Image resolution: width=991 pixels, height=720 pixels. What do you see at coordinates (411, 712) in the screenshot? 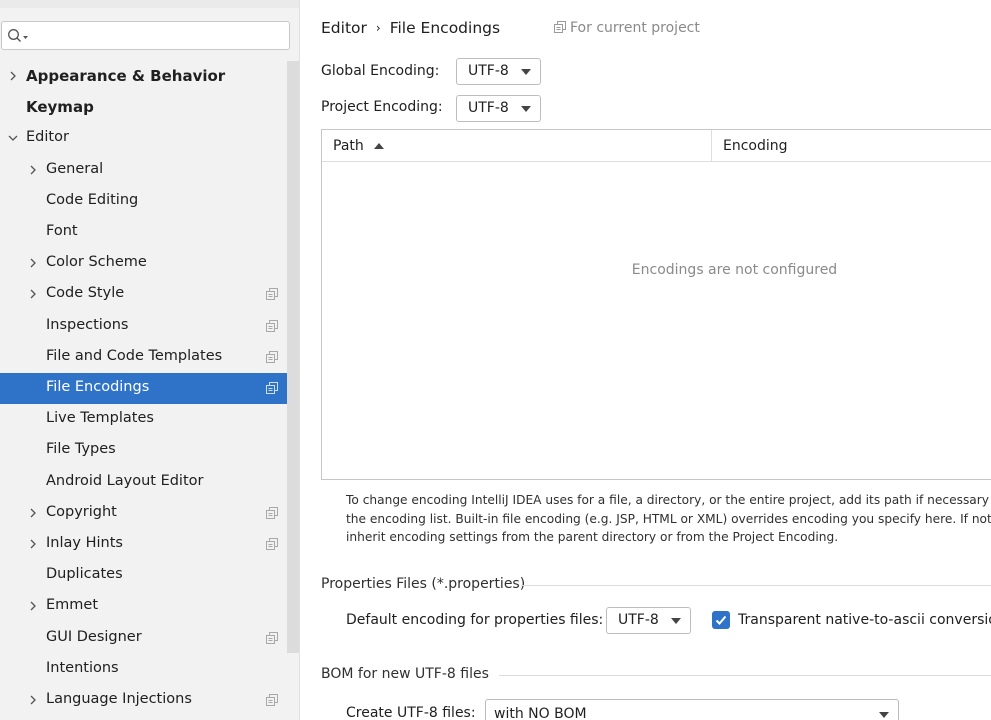
I see `create-utf8-files-label: Create UTF-8 files:` at bounding box center [411, 712].